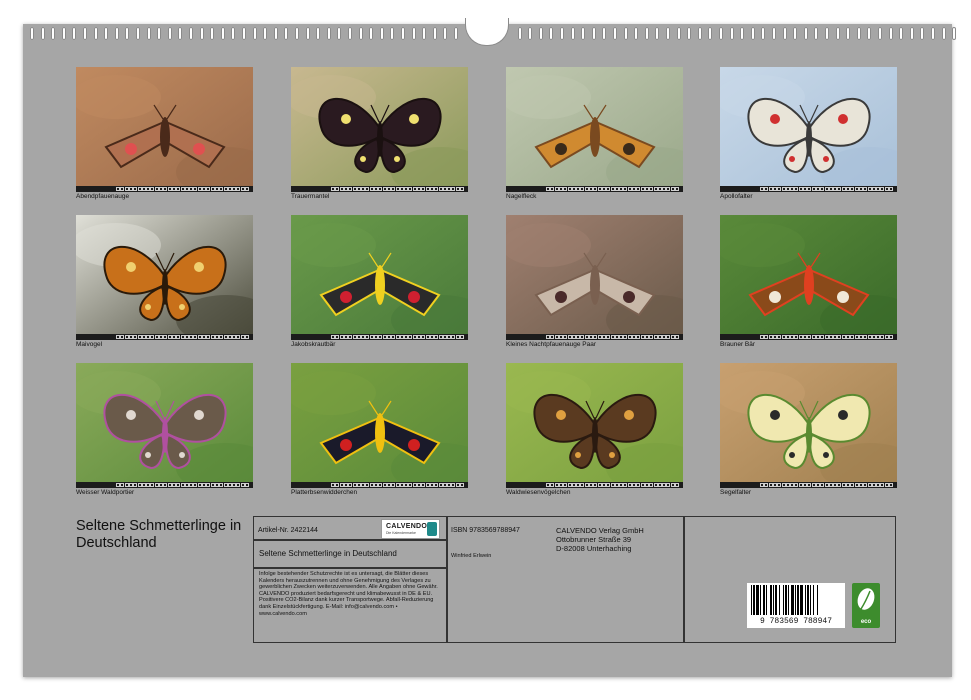 The width and height of the screenshot is (971, 700). I want to click on butterfly-heath-icon, so click(594, 425).